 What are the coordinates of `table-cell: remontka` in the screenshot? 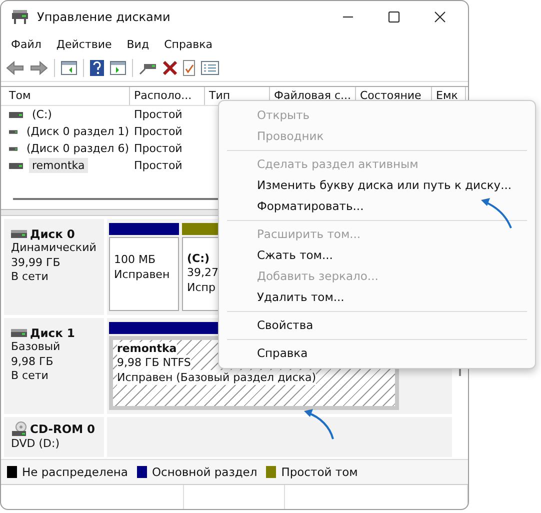 It's located at (58, 165).